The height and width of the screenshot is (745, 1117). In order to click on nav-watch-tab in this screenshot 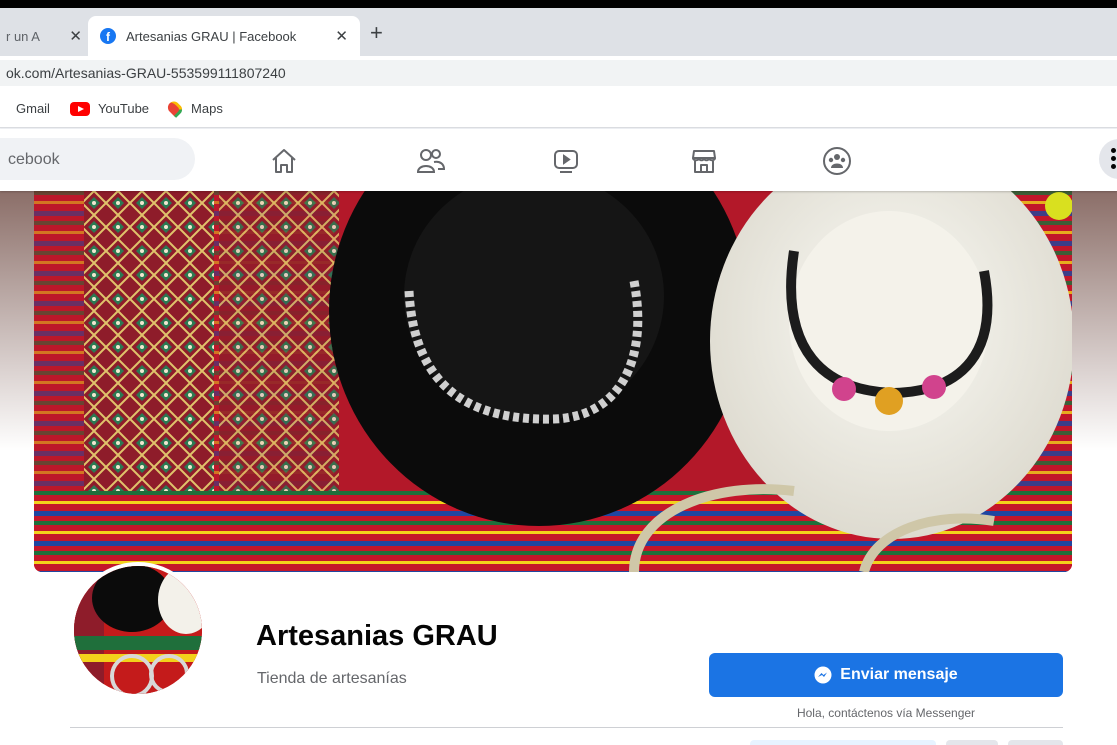, I will do `click(566, 161)`.